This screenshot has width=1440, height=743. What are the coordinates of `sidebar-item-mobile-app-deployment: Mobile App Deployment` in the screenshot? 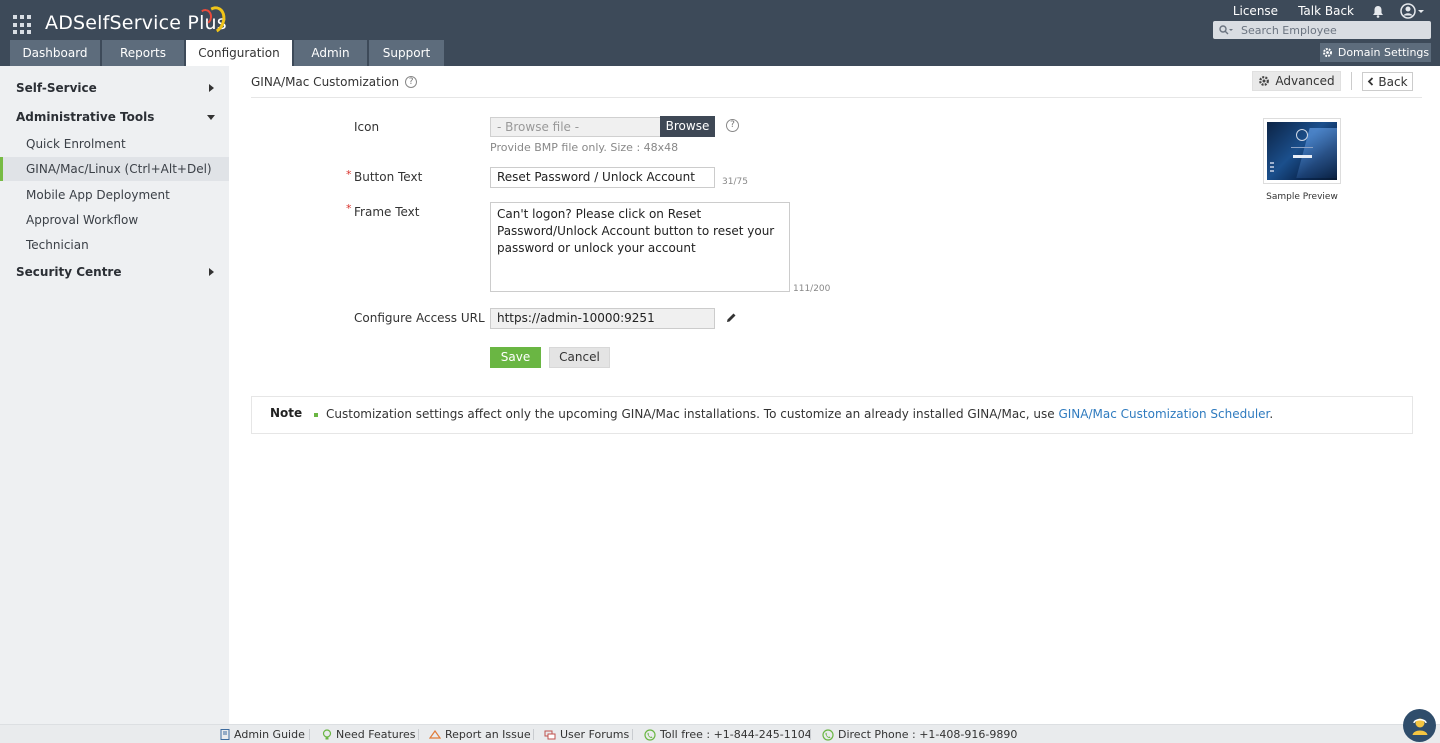 It's located at (114, 195).